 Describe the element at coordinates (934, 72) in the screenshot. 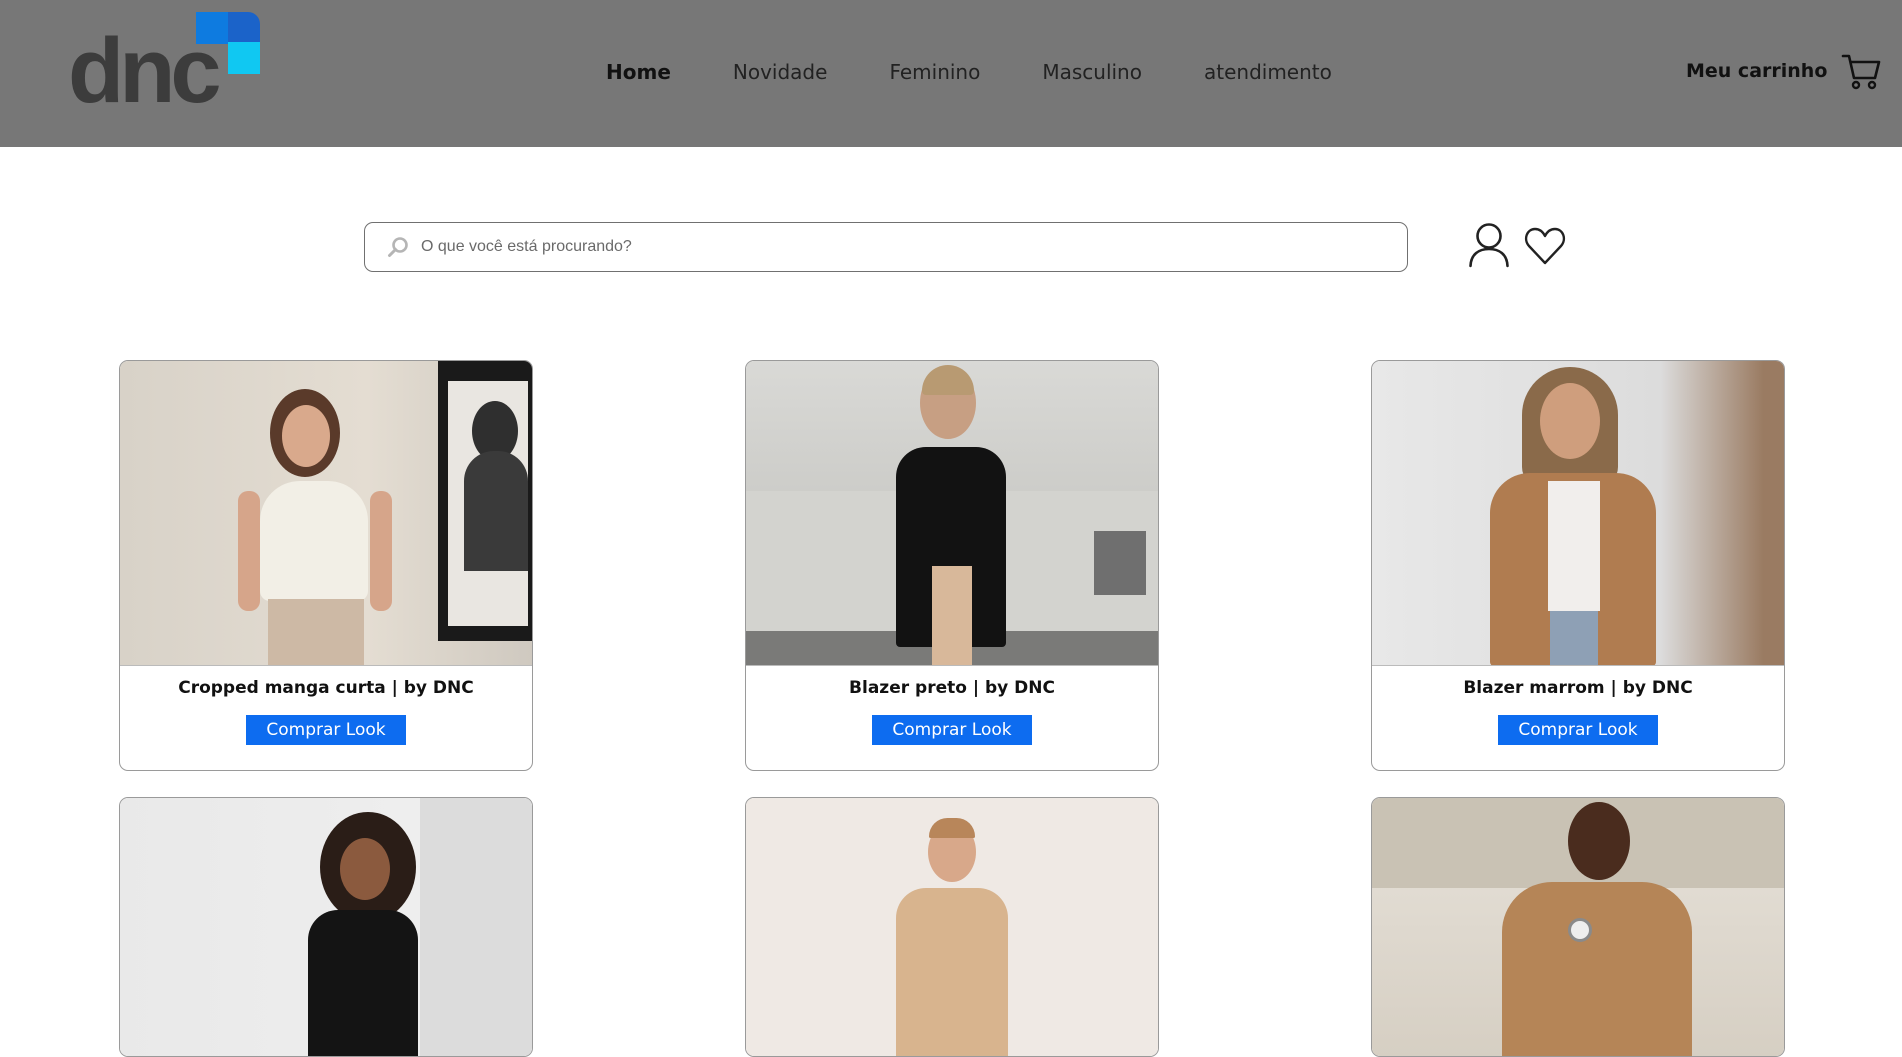

I see `nav-feminino: Feminino` at that location.